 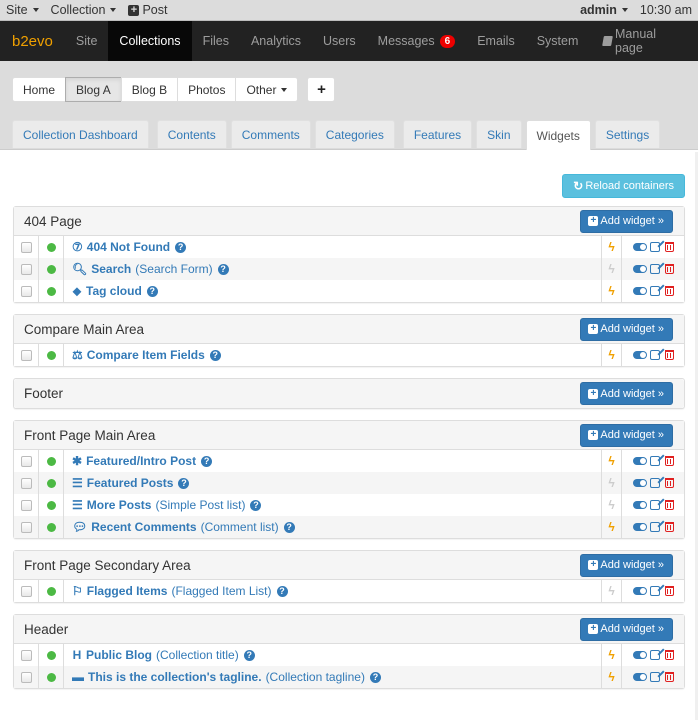 What do you see at coordinates (332, 355) in the screenshot?
I see `widget-name-link: ⚖ Compare Item Fields?` at bounding box center [332, 355].